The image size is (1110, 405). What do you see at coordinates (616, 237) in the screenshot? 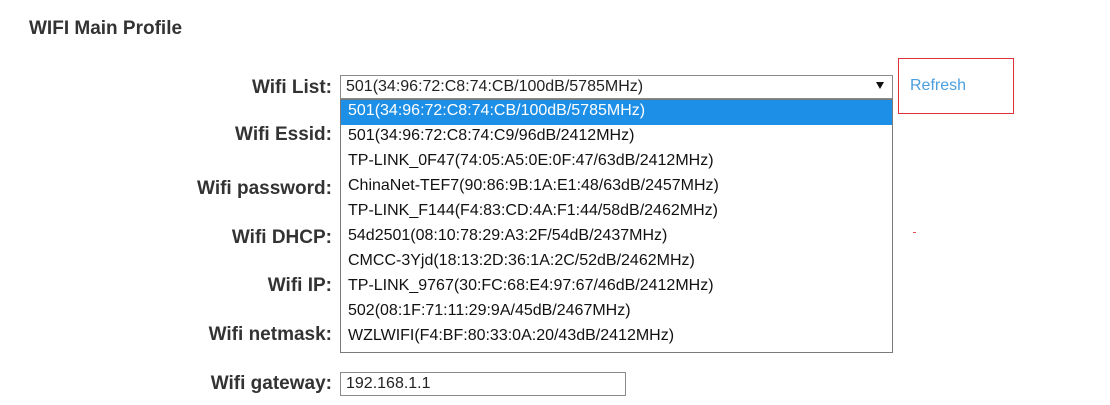
I see `wifi-list-option: 54d2501(08:10:78:29:A3:2F/54dB/2437MHz)` at bounding box center [616, 237].